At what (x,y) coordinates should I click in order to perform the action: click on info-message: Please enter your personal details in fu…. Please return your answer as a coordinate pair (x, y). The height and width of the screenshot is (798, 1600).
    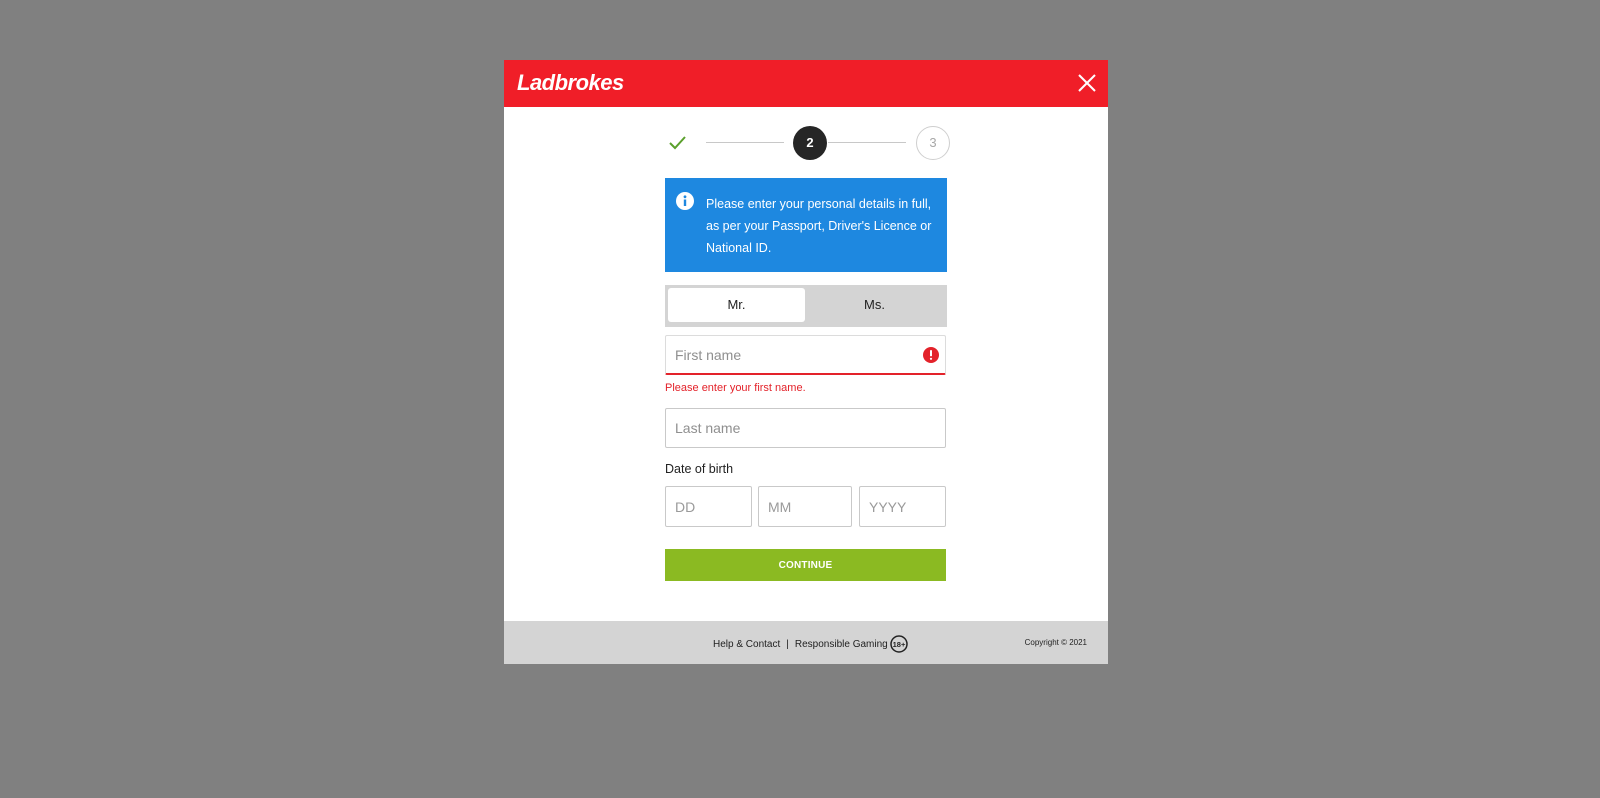
    Looking at the image, I should click on (806, 225).